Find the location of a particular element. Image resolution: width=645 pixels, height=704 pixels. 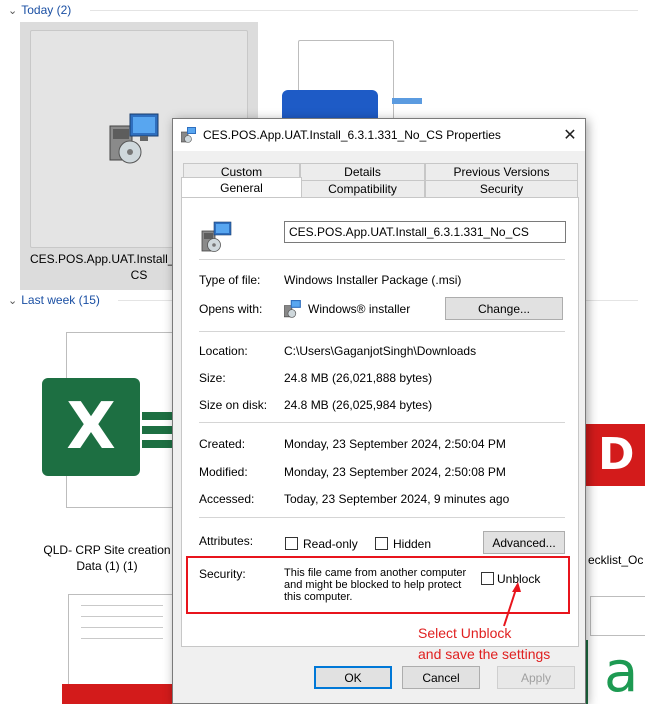

windows-installer-icon is located at coordinates (292, 309).